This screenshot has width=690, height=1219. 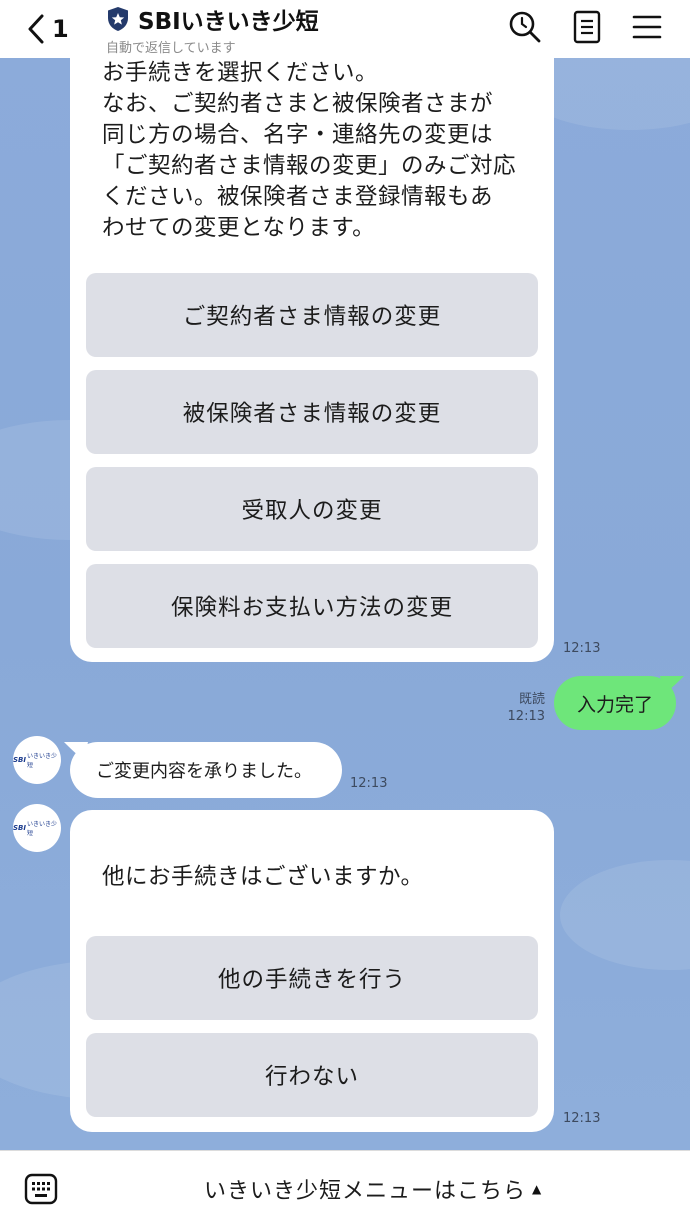 I want to click on rich-menu-label: いきいき少短メニューはこちら, so click(x=365, y=1191).